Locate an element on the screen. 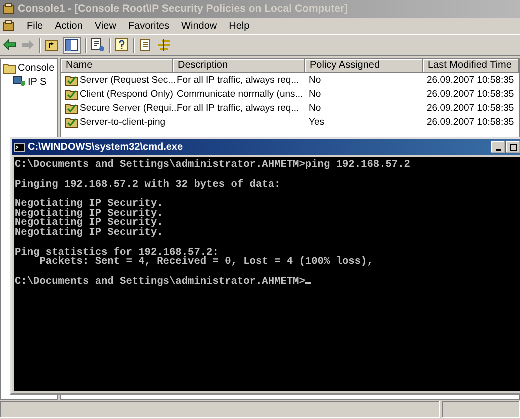 The image size is (520, 419). console-line: Packets: Sent = 4, Received = 0, Lost = 4 (100% loss), is located at coordinates (207, 263).